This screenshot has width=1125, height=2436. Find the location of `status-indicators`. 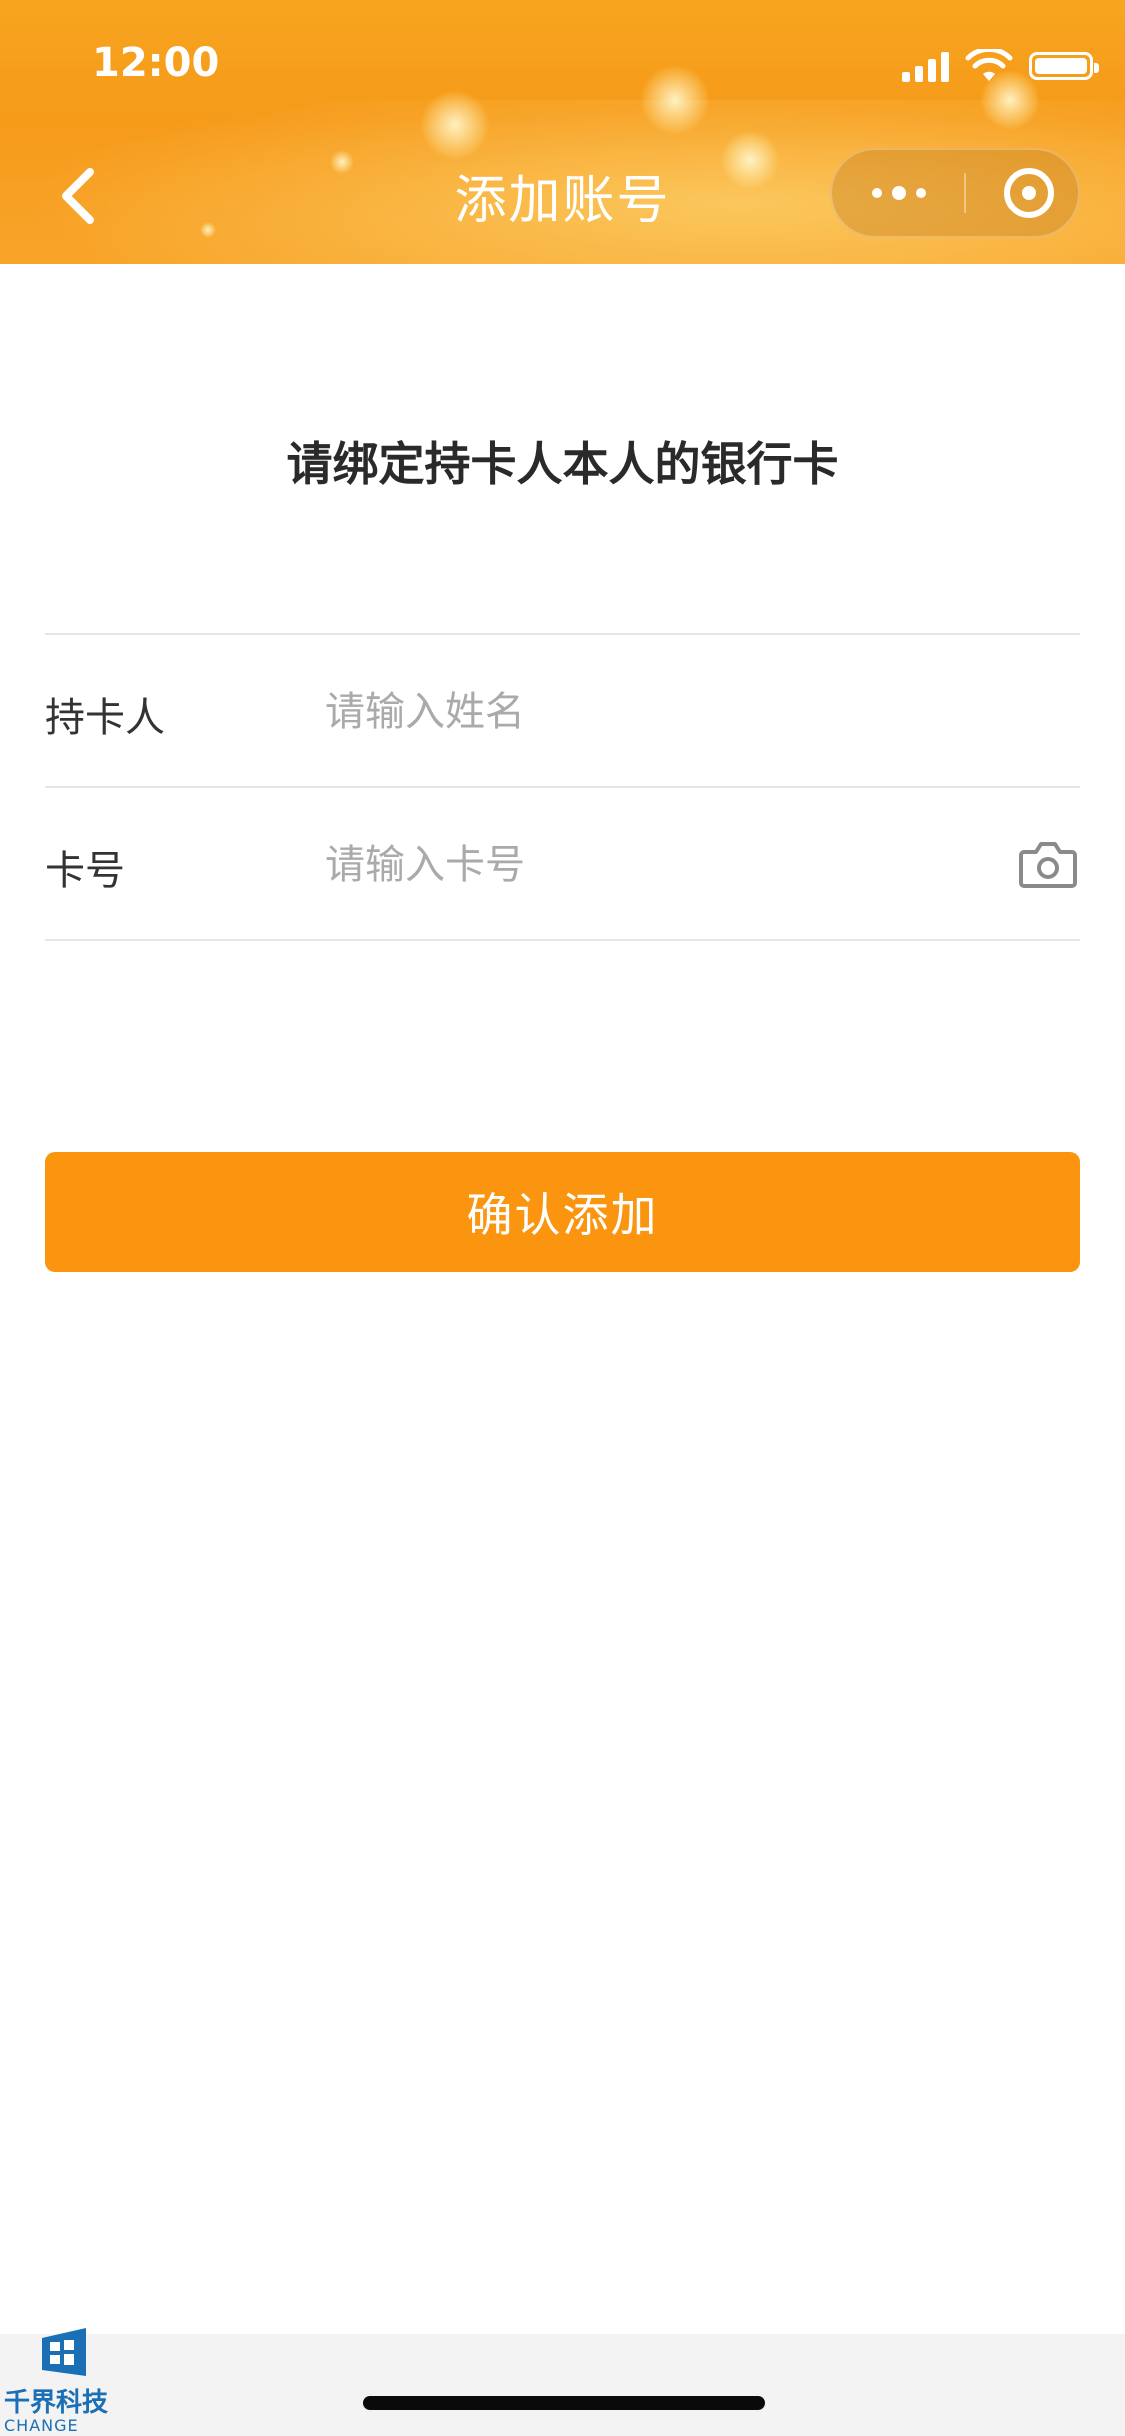

status-indicators is located at coordinates (1000, 66).